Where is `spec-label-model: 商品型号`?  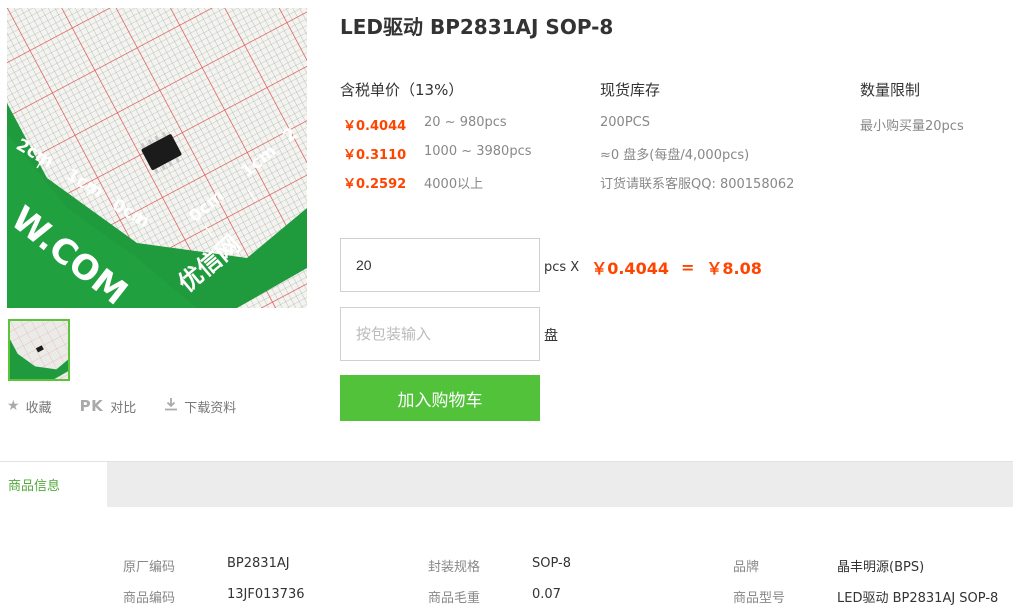
spec-label-model: 商品型号 is located at coordinates (759, 598).